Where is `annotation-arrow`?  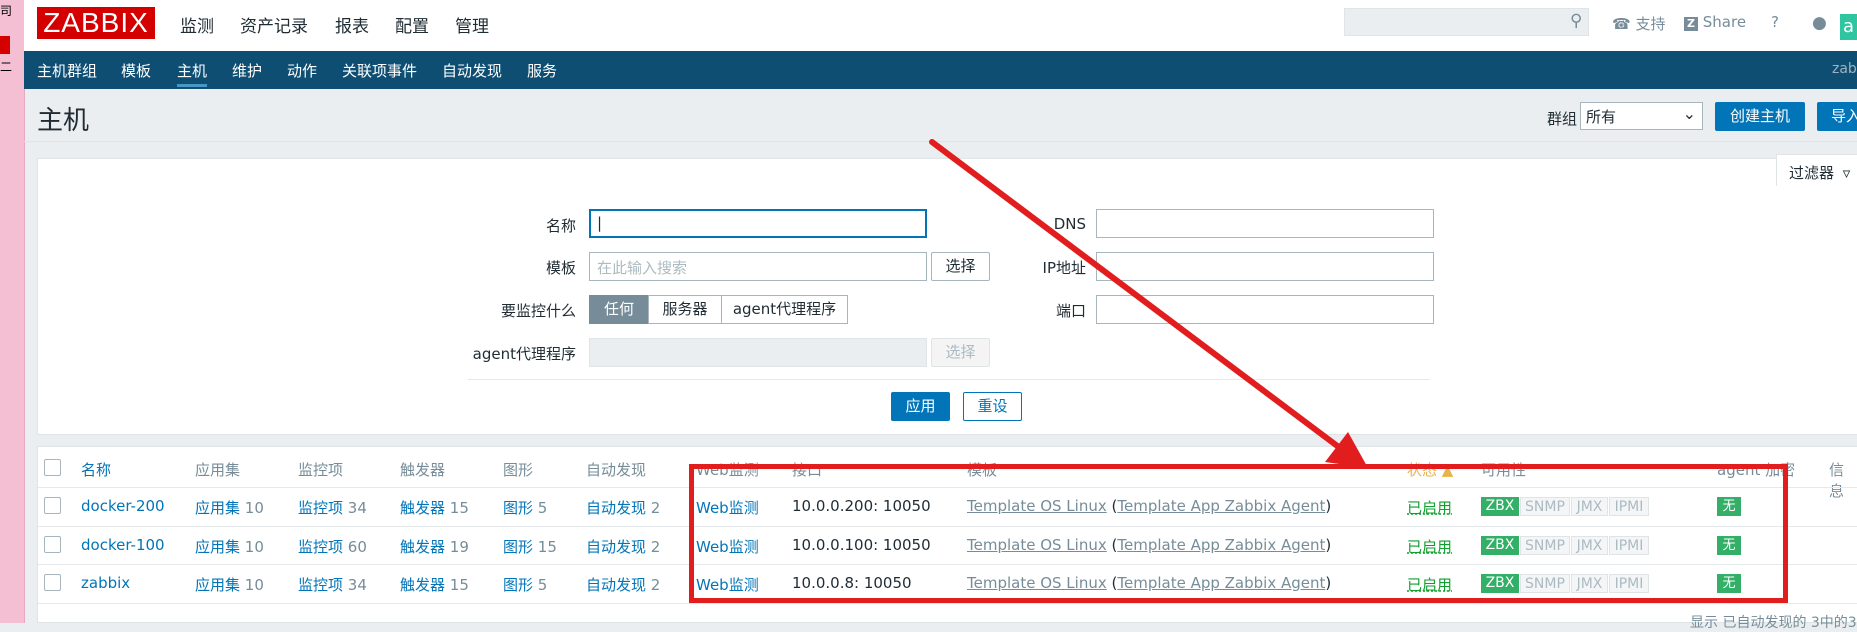 annotation-arrow is located at coordinates (1148, 303).